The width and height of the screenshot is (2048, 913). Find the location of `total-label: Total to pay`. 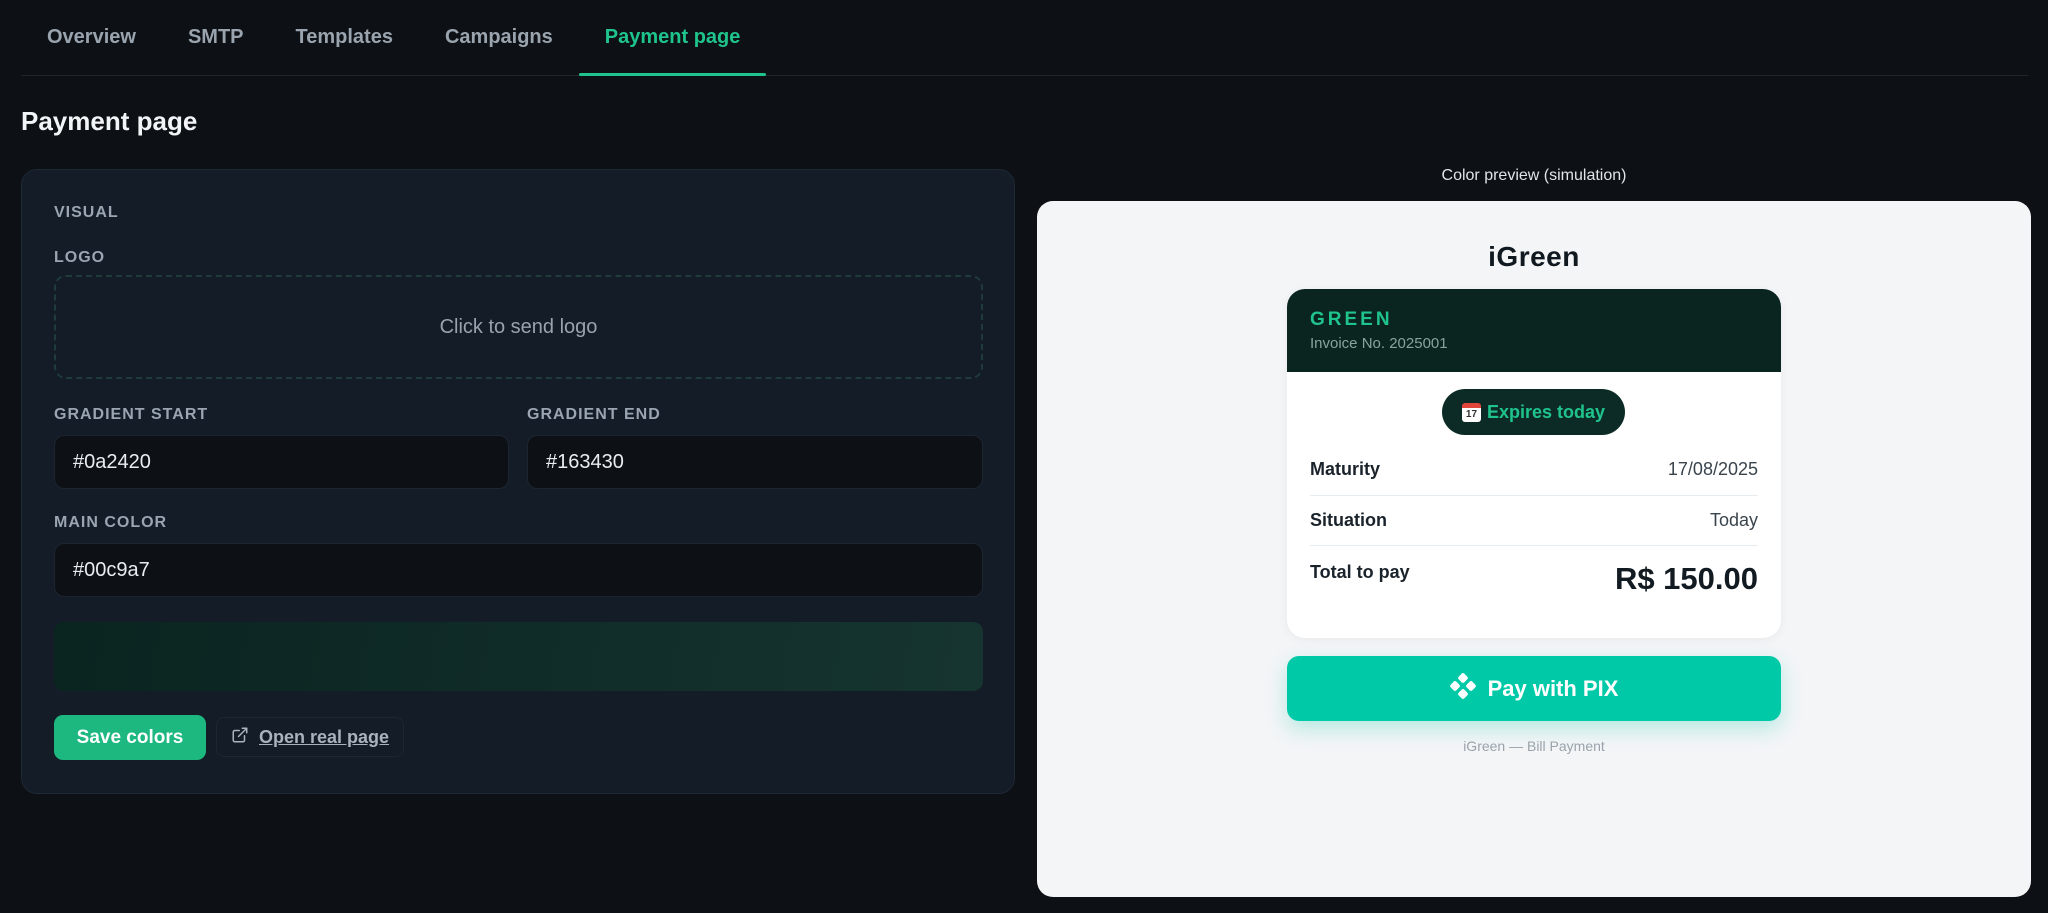

total-label: Total to pay is located at coordinates (1360, 572).